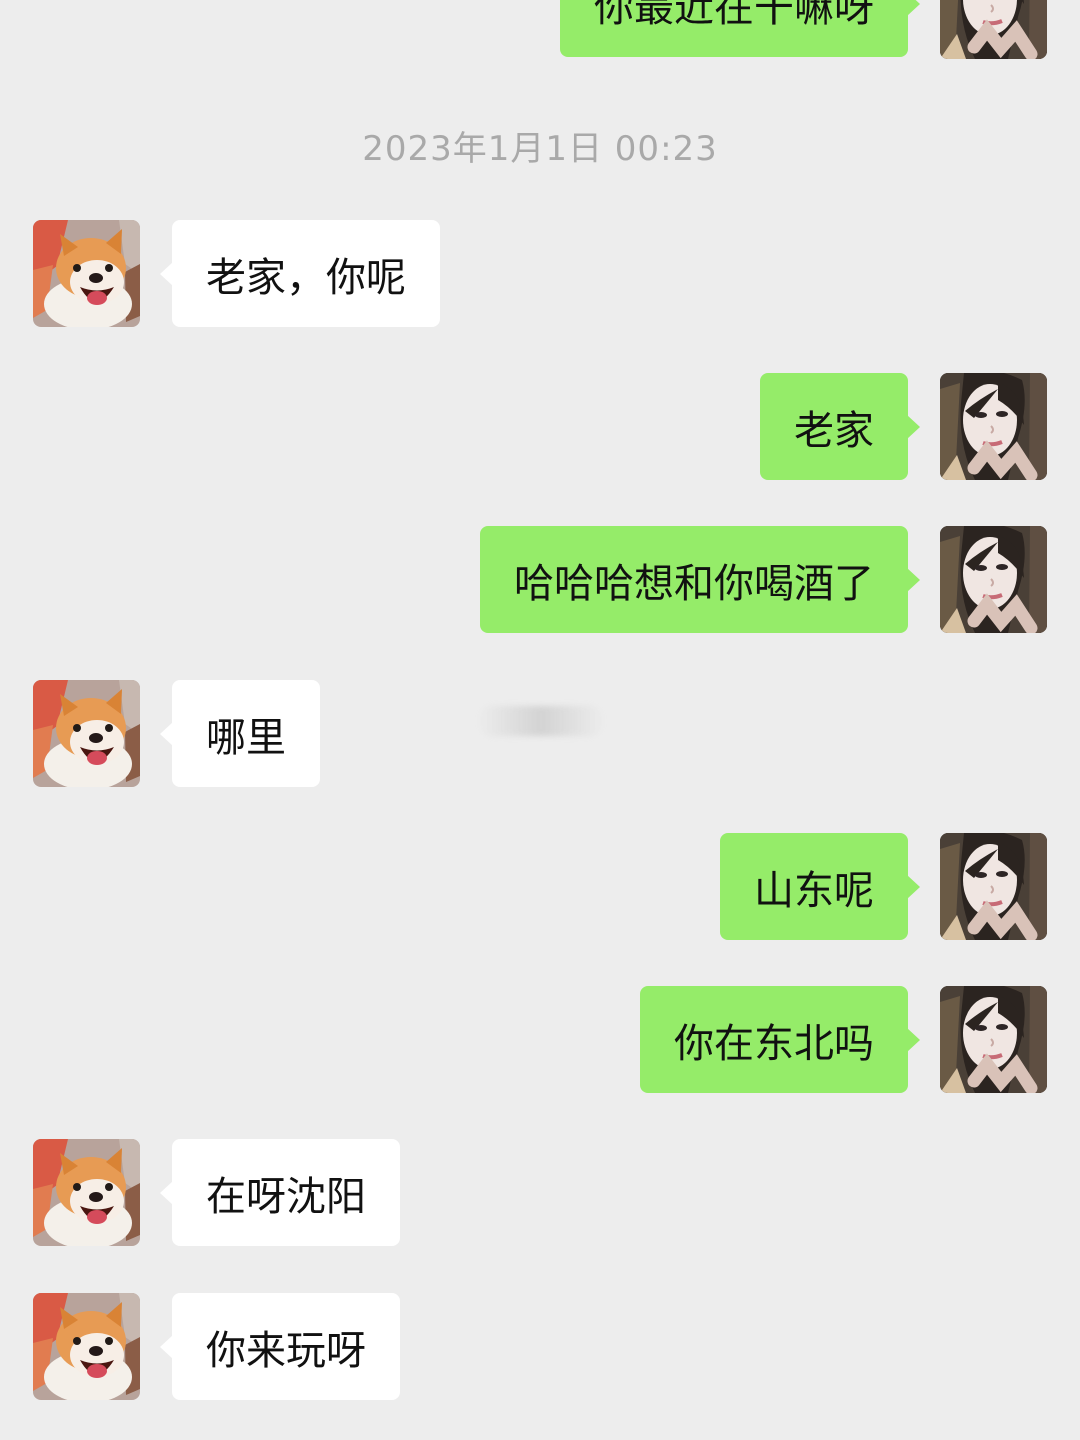  Describe the element at coordinates (834, 430) in the screenshot. I see `message-text: 老家` at that location.